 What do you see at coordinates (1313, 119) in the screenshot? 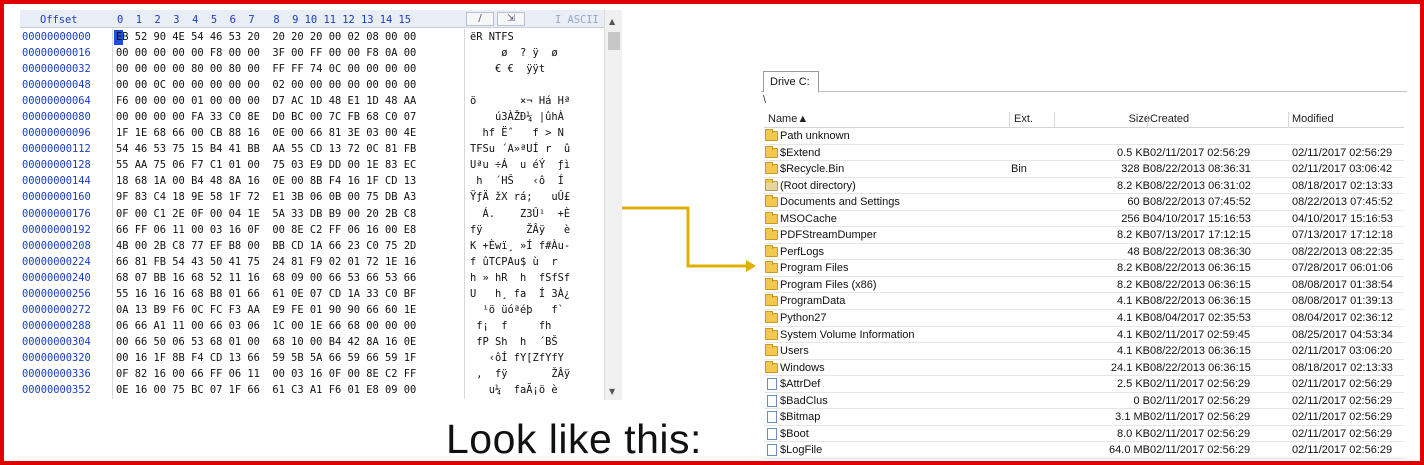
I see `modified-column-header: Modified` at bounding box center [1313, 119].